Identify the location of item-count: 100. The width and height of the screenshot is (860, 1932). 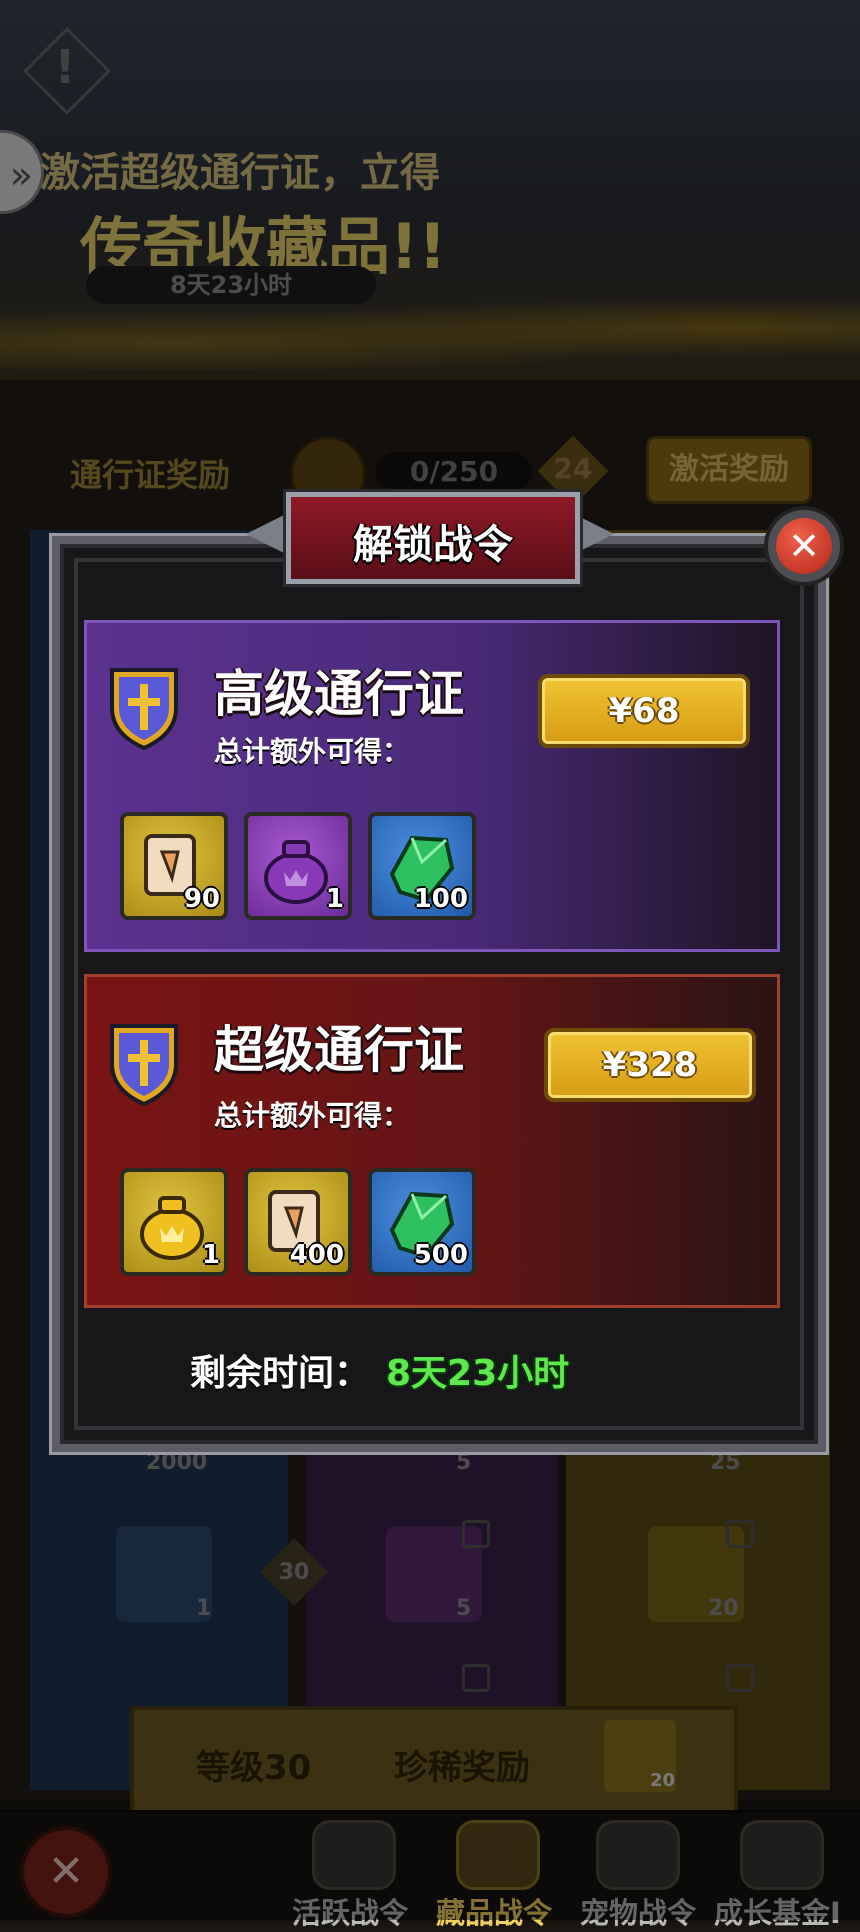
(440, 899).